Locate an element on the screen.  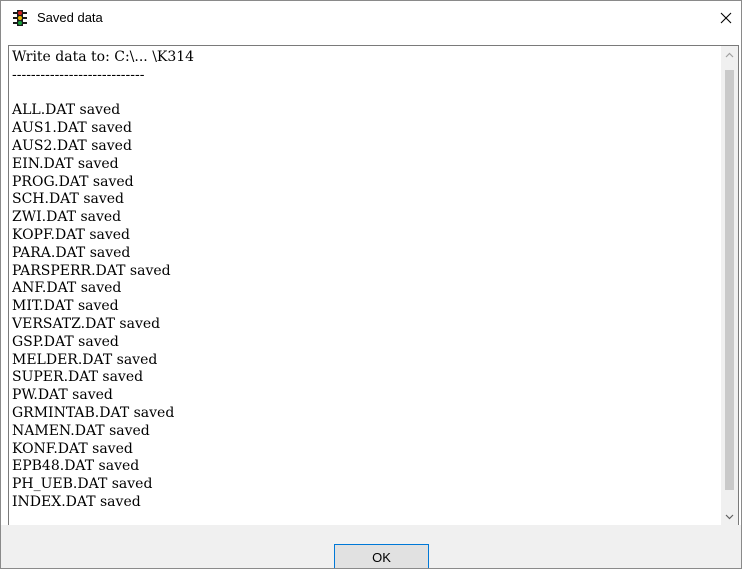
close-icon is located at coordinates (726, 18).